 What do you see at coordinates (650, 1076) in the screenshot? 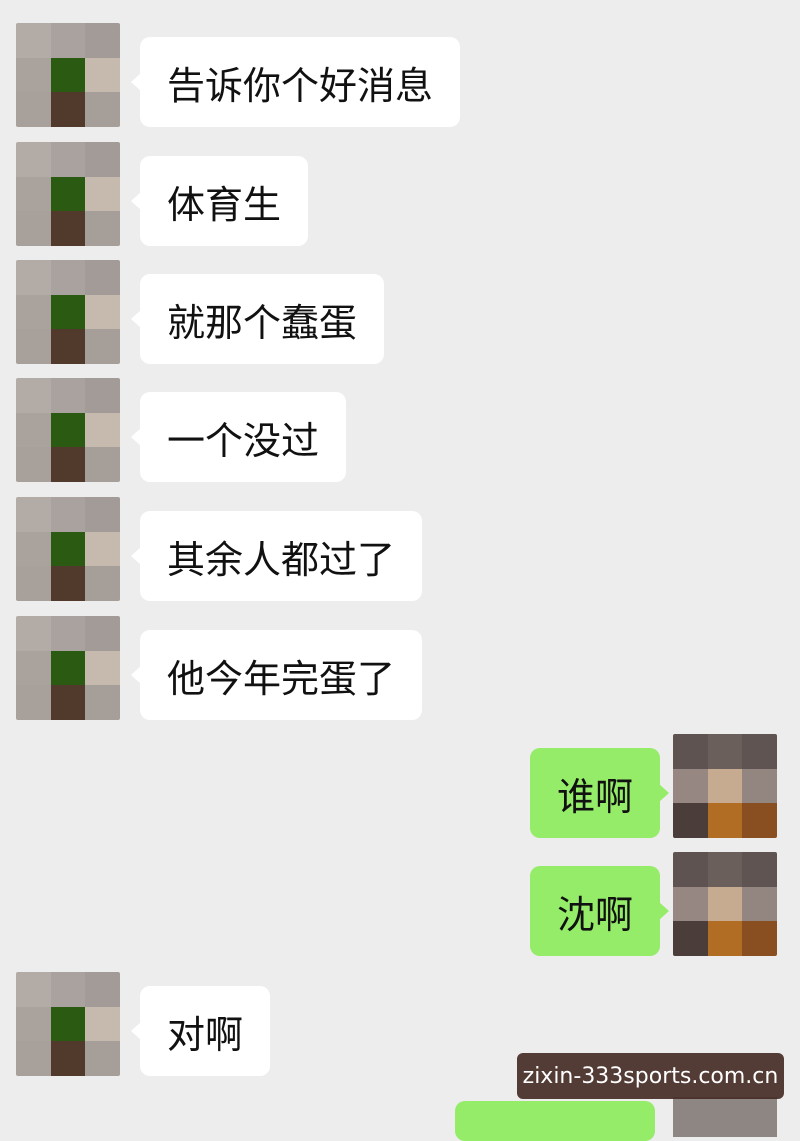
I see `watermark-label: zixin-333sports.com.cn` at bounding box center [650, 1076].